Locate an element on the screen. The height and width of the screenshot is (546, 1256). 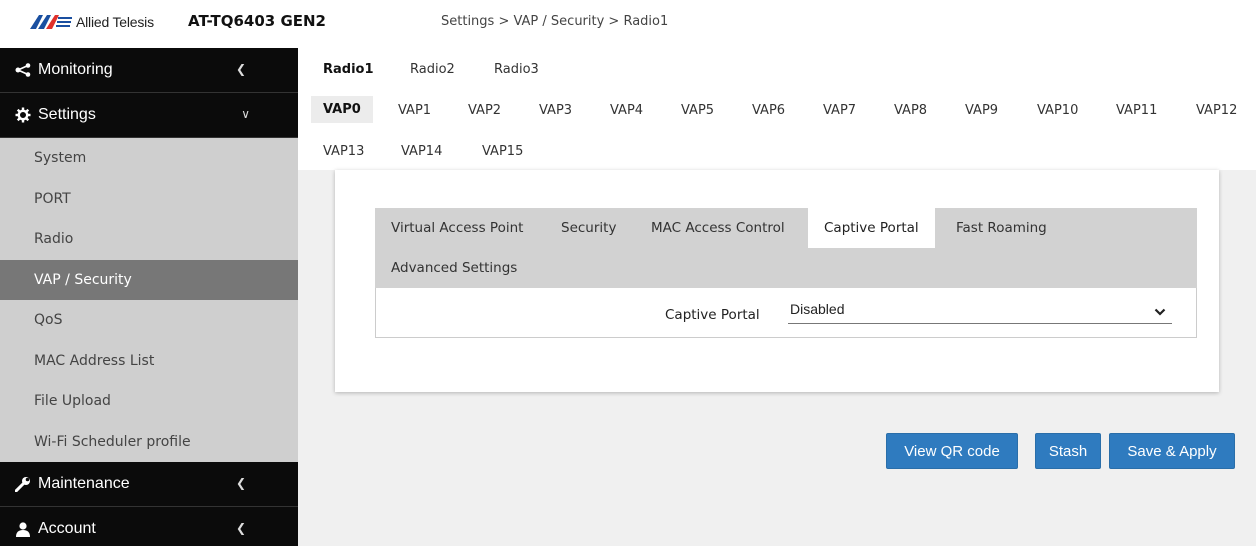
brand-logo: Allied Telesis is located at coordinates (92, 22).